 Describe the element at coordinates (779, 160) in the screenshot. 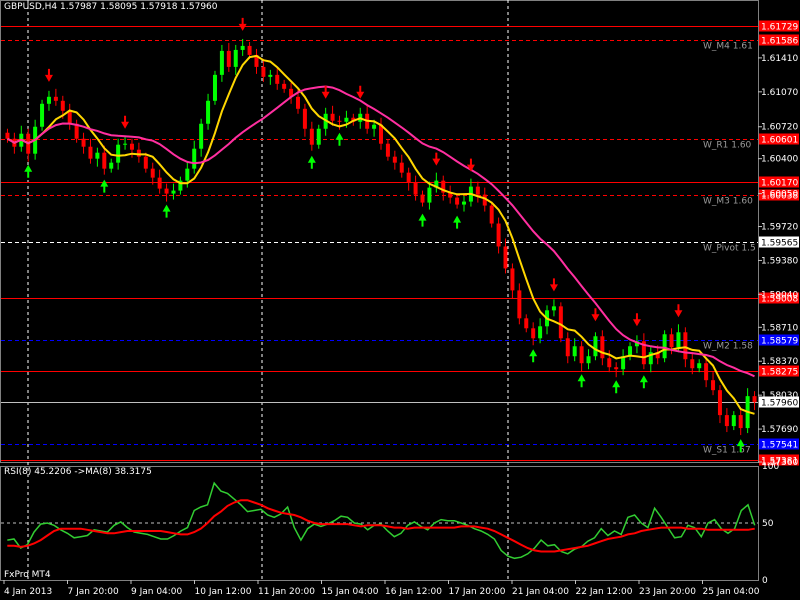

I see `price-tick-label: 1.60400` at that location.